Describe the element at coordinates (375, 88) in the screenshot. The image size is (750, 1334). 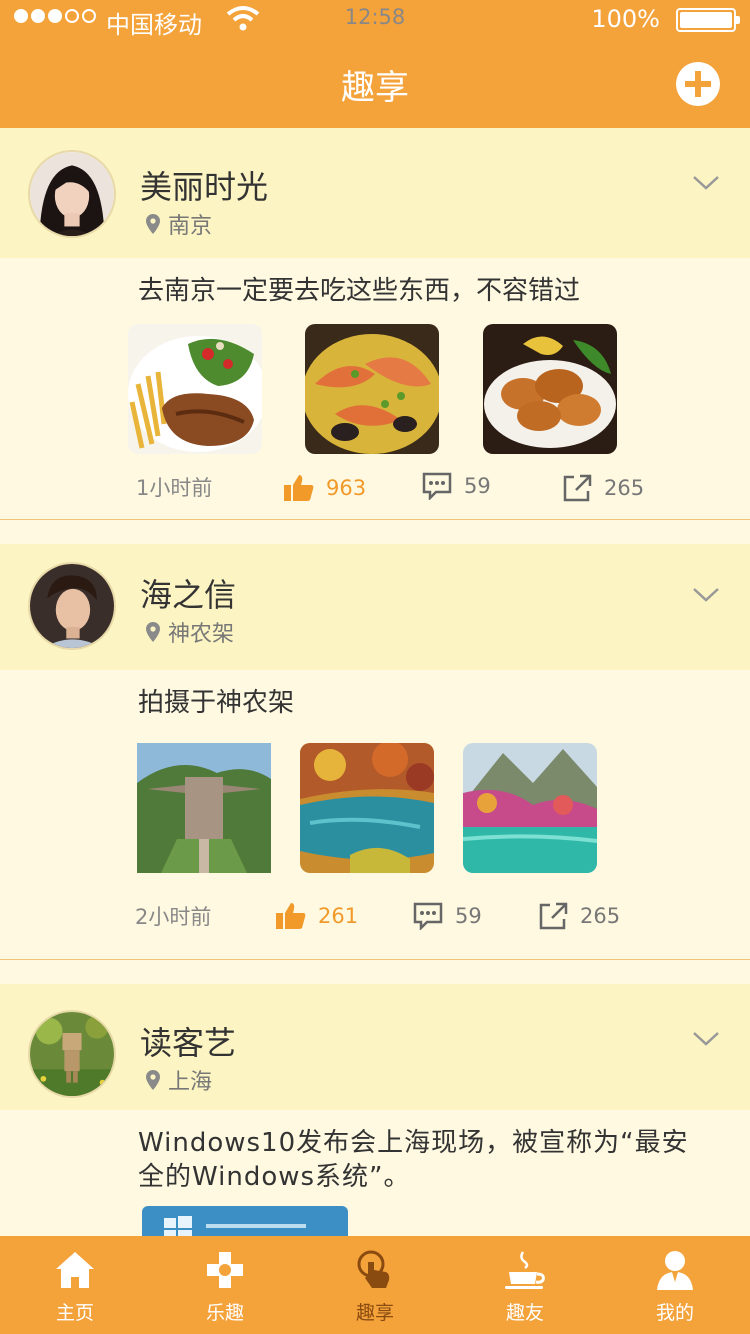
I see `page-title: 趣享` at that location.